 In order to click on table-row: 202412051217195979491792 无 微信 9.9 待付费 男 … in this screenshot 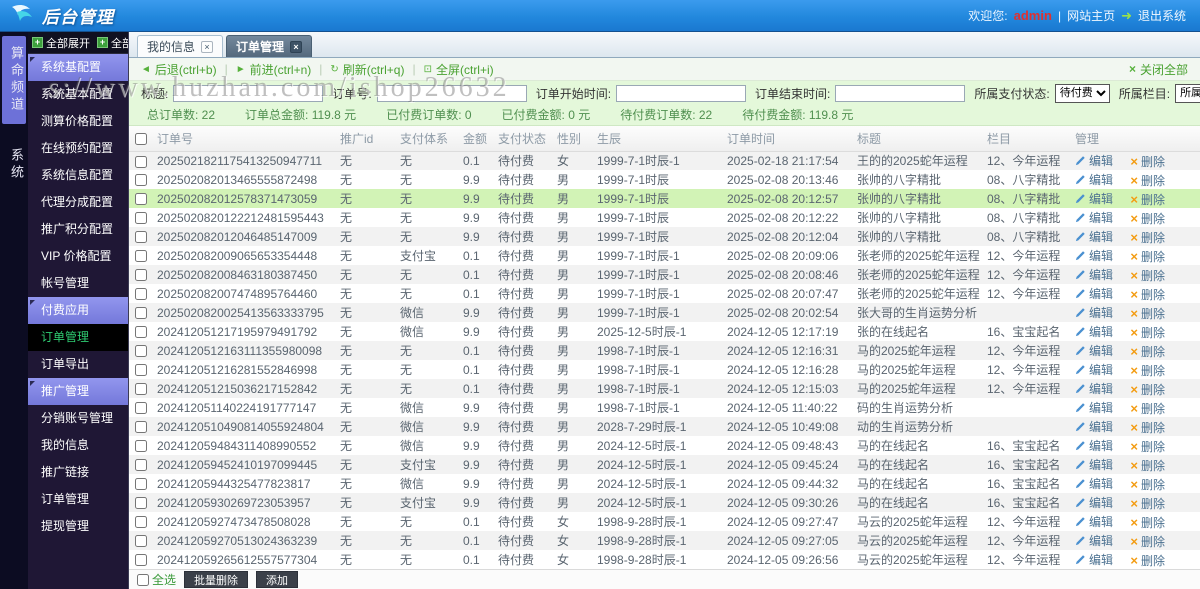, I will do `click(664, 331)`.